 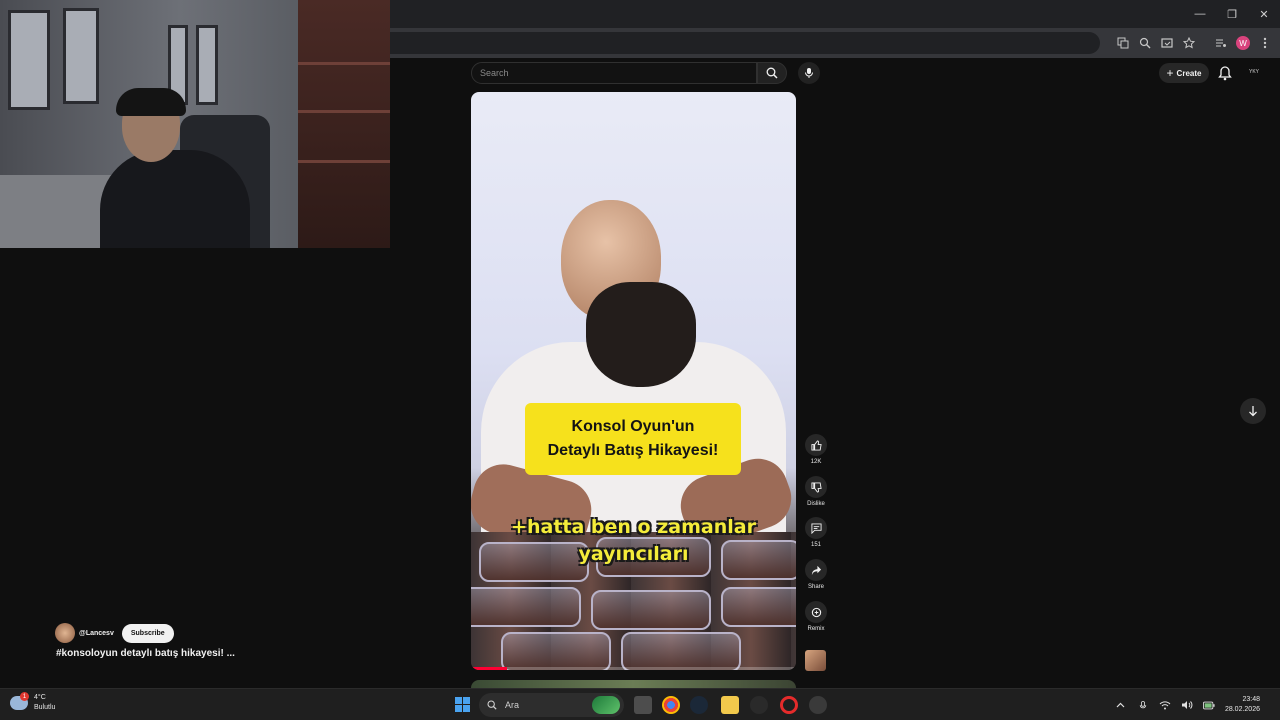 What do you see at coordinates (815, 660) in the screenshot?
I see `sound-channel-thumbnail` at bounding box center [815, 660].